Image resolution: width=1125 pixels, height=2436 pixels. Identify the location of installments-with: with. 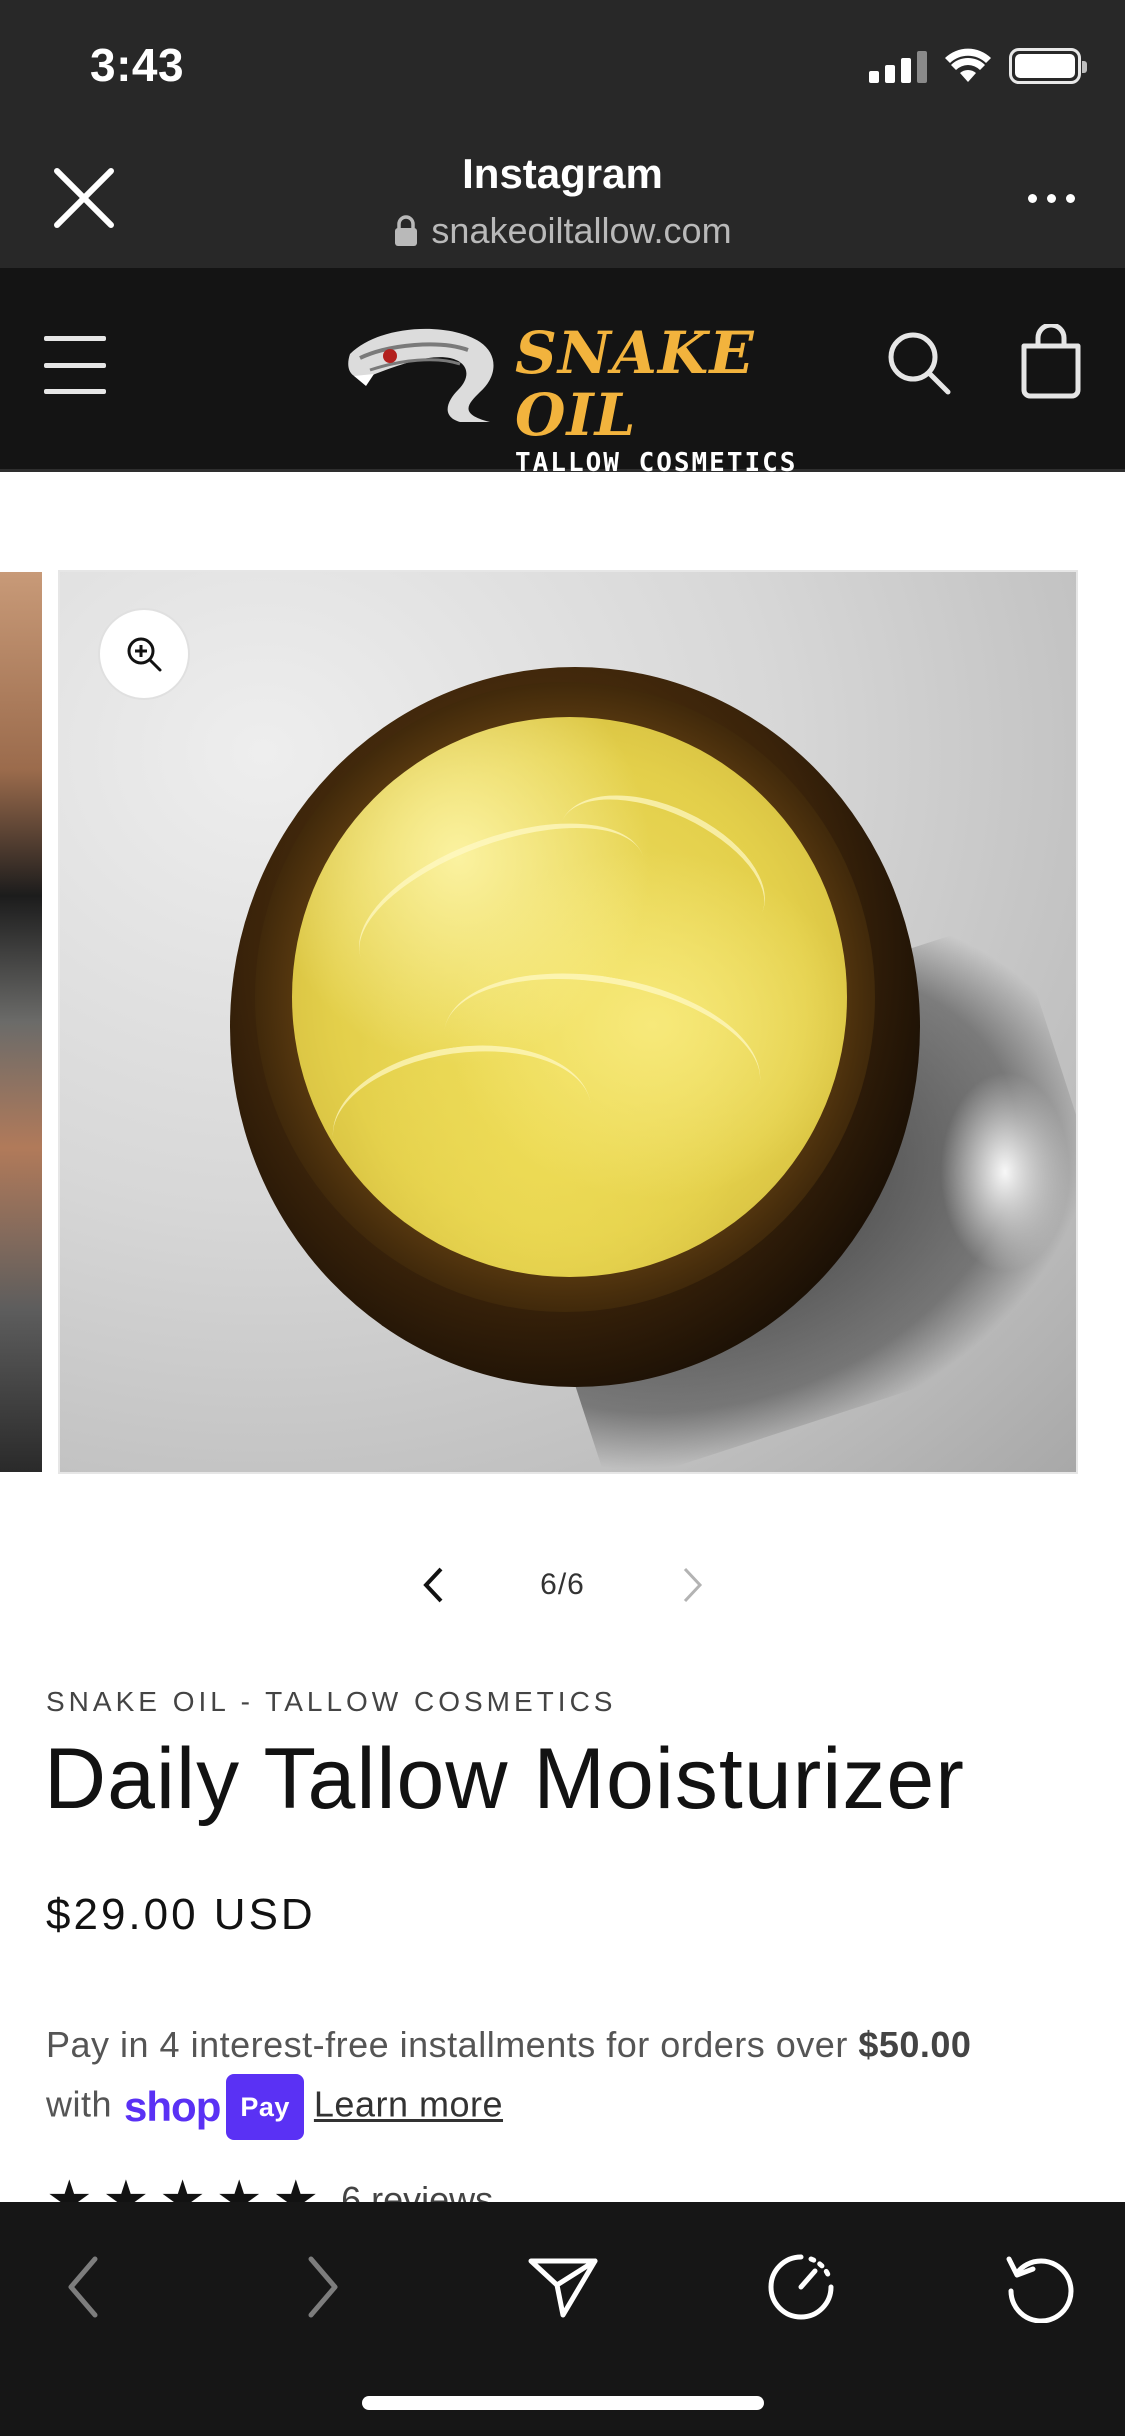
(79, 2104).